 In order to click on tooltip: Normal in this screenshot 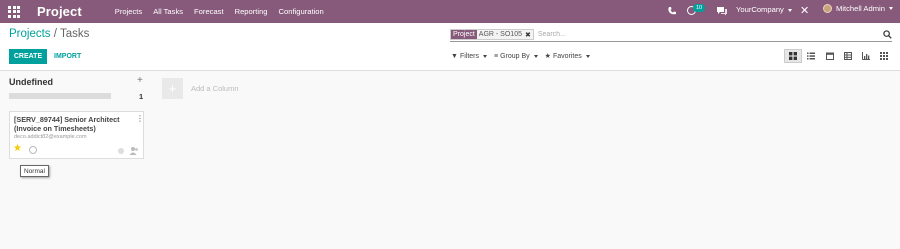, I will do `click(34, 171)`.